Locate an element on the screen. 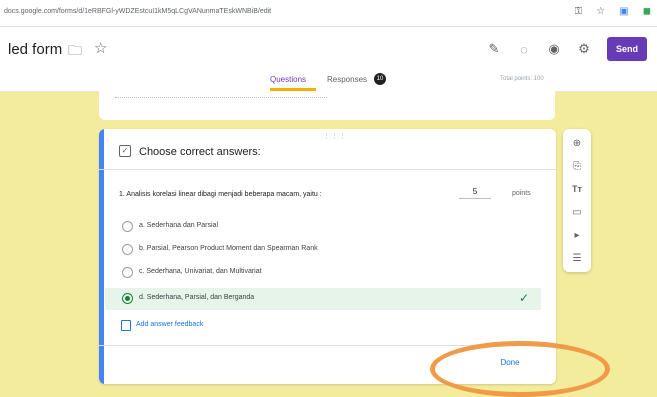 This screenshot has height=397, width=657. feedback-icon is located at coordinates (126, 325).